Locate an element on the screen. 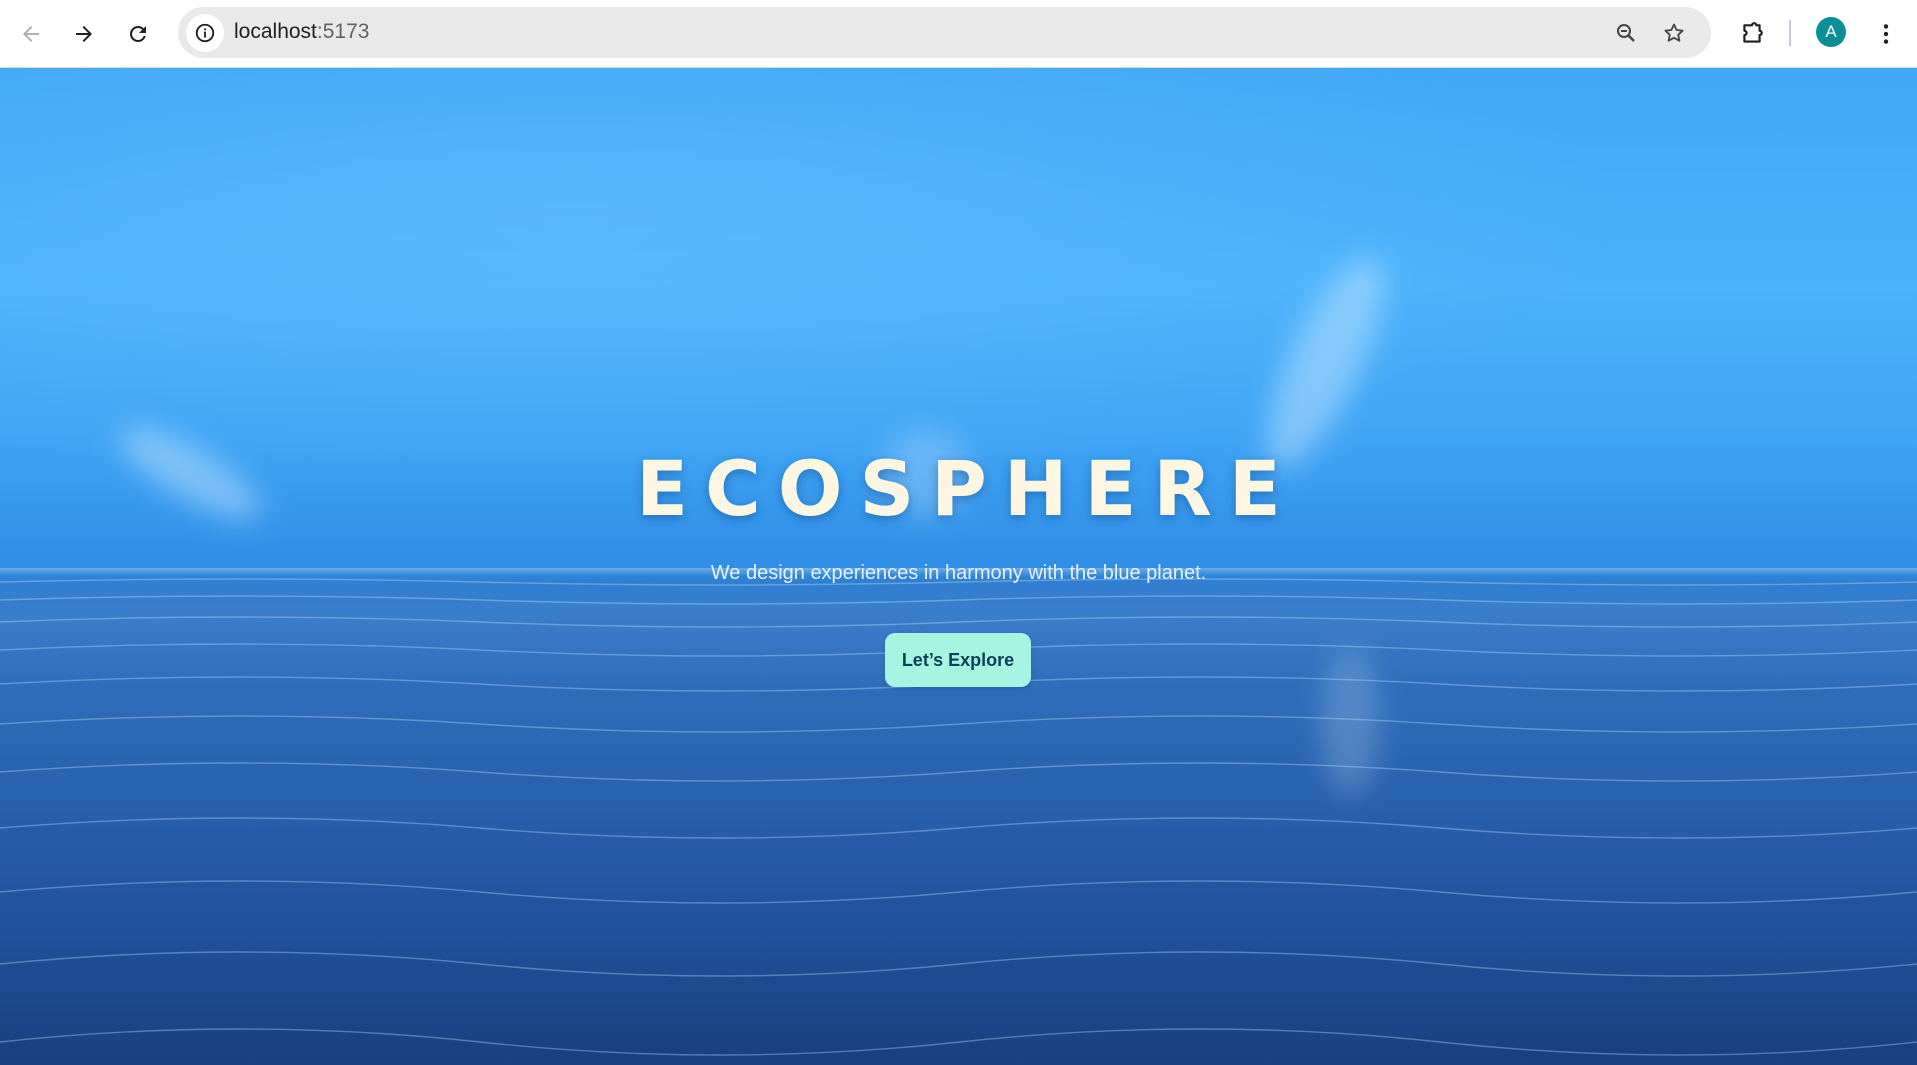 Image resolution: width=1917 pixels, height=1065 pixels. extensions-button is located at coordinates (1752, 34).